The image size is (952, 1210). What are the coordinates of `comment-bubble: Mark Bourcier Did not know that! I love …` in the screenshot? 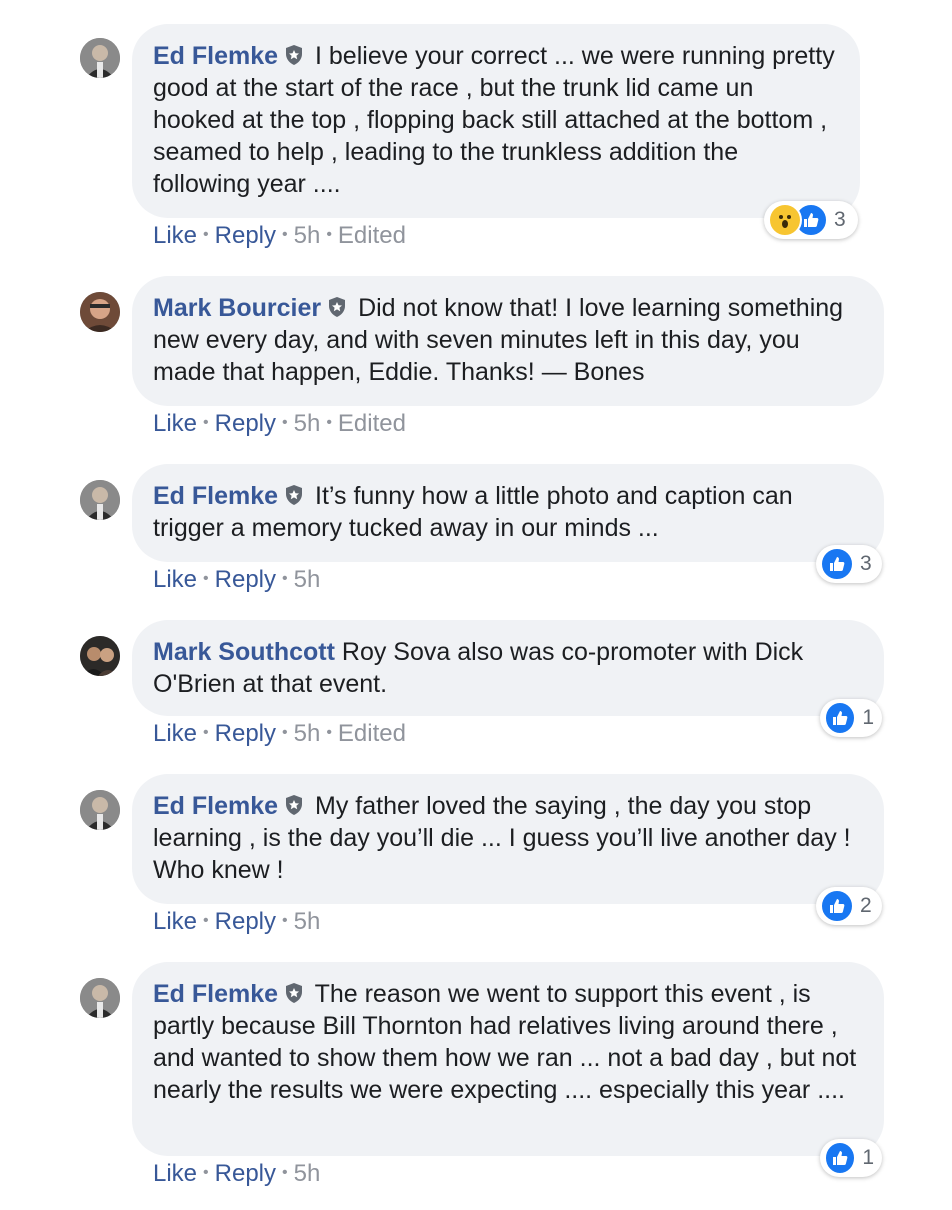 It's located at (508, 341).